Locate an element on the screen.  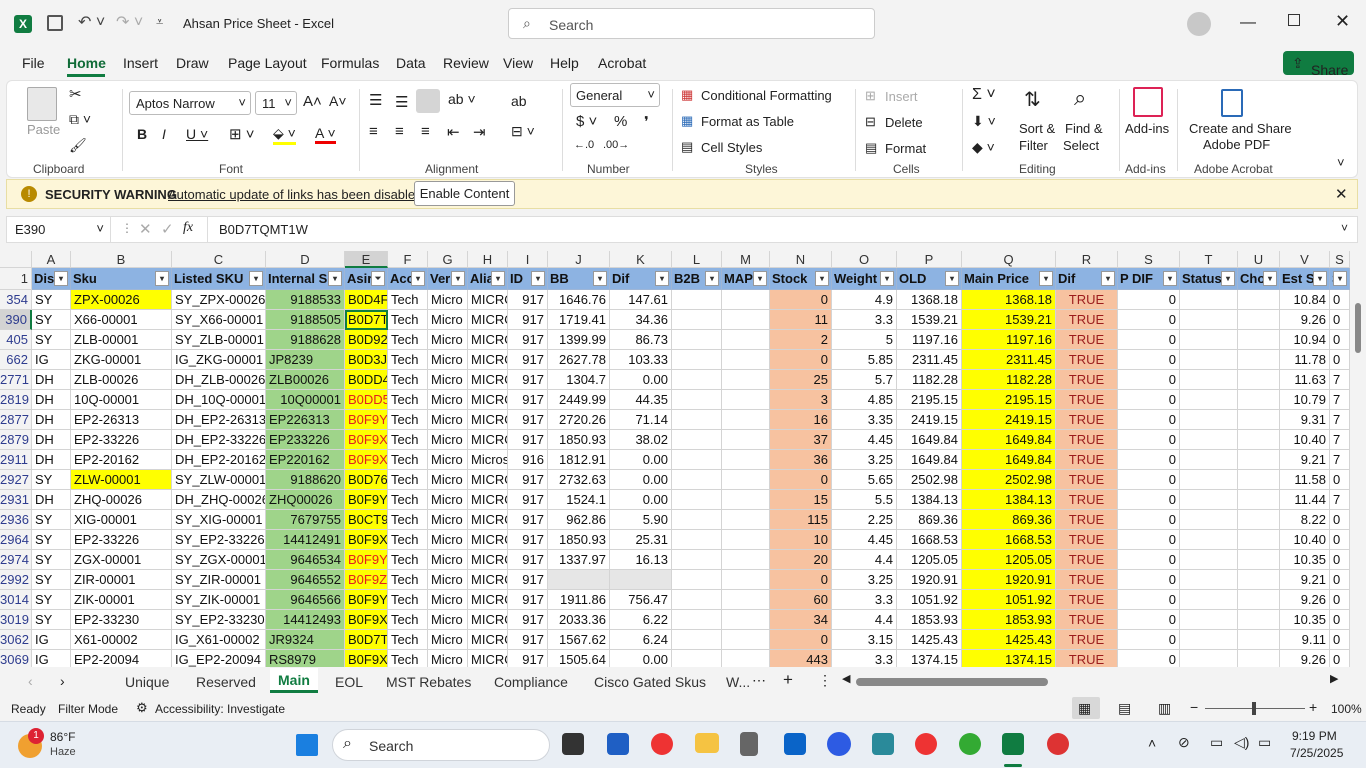
grid-cell: 917 is located at coordinates (528, 320).